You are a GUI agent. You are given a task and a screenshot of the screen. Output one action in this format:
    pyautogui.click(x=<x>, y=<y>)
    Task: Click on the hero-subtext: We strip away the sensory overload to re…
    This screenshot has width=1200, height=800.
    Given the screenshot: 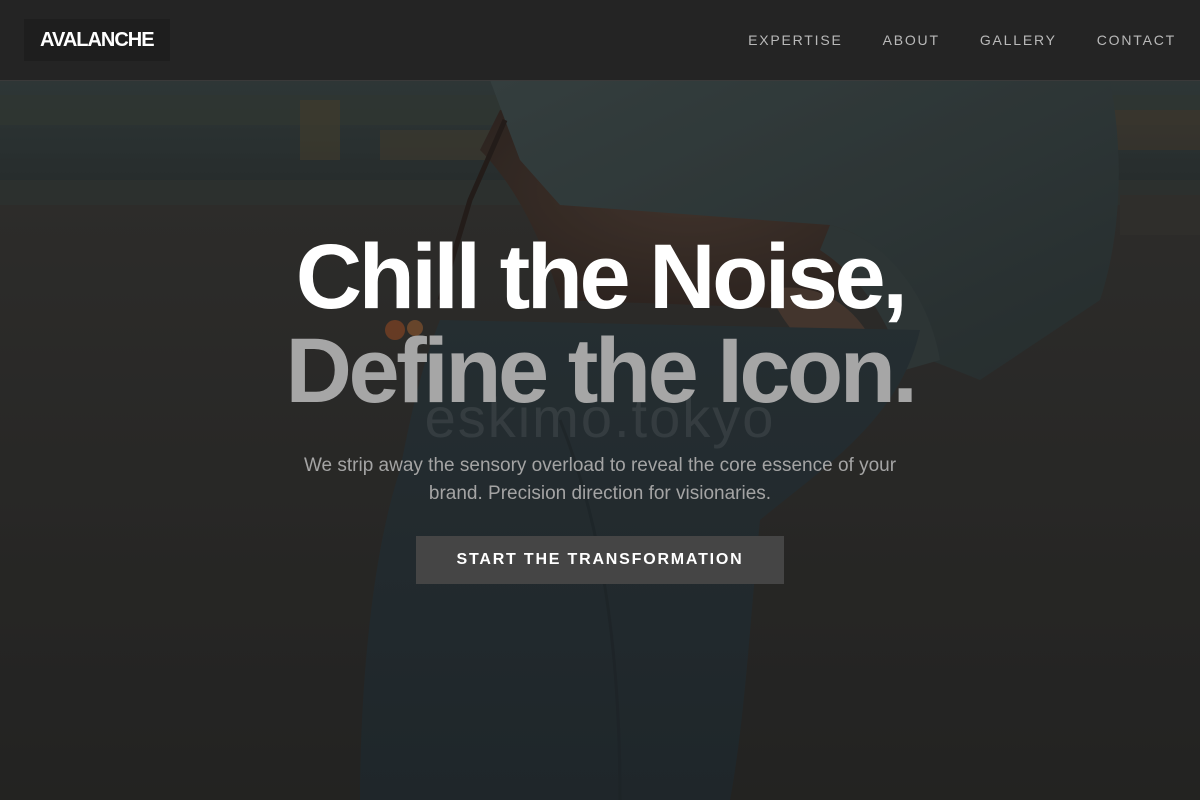 What is the action you would take?
    pyautogui.click(x=600, y=479)
    